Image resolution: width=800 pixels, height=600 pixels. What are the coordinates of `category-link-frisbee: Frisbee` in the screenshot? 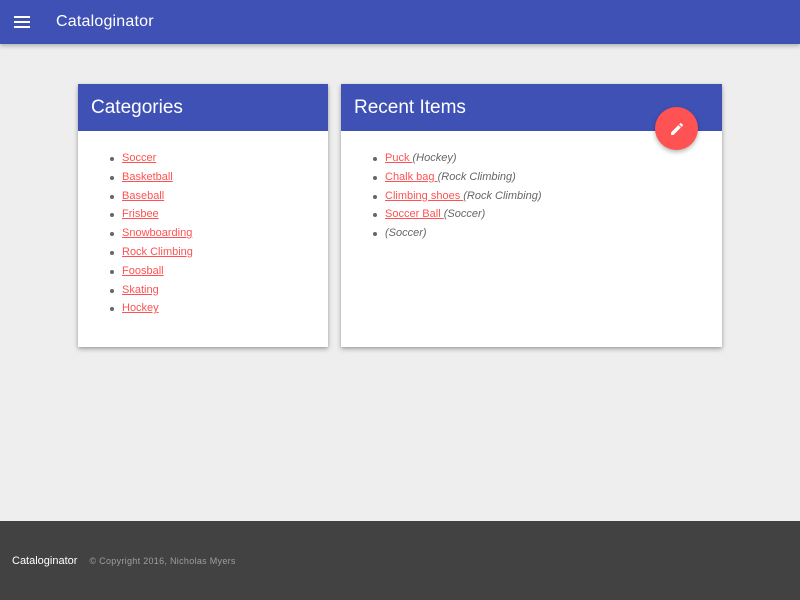 It's located at (140, 214).